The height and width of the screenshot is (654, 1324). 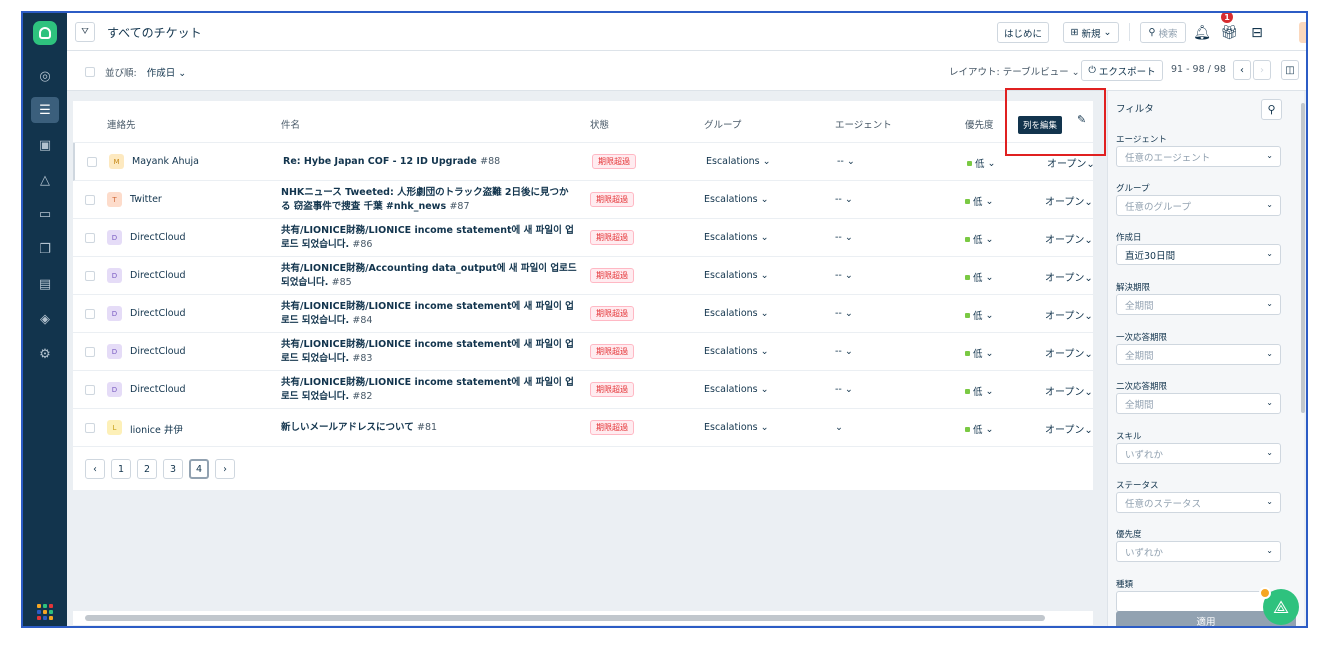 I want to click on social-icon: △, so click(x=45, y=180).